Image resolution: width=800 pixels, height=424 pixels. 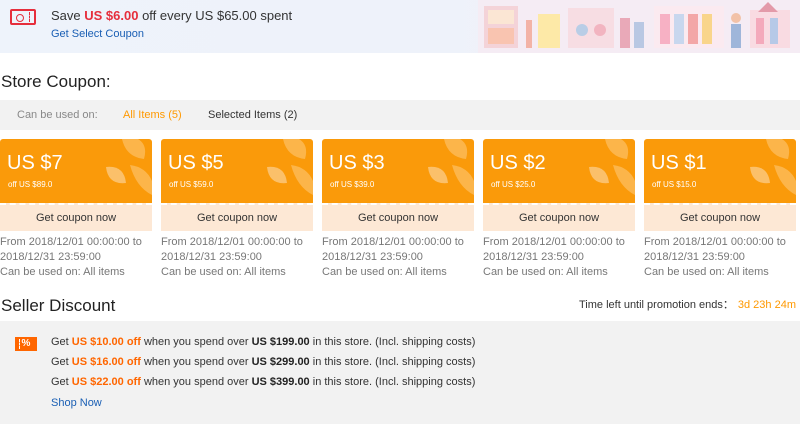 What do you see at coordinates (766, 305) in the screenshot?
I see `timer-value: 3d 23h 24m` at bounding box center [766, 305].